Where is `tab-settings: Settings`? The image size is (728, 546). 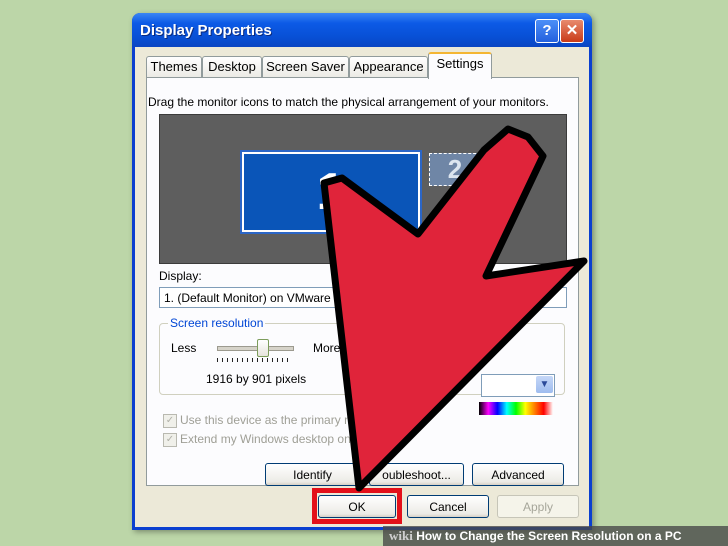 tab-settings: Settings is located at coordinates (460, 65).